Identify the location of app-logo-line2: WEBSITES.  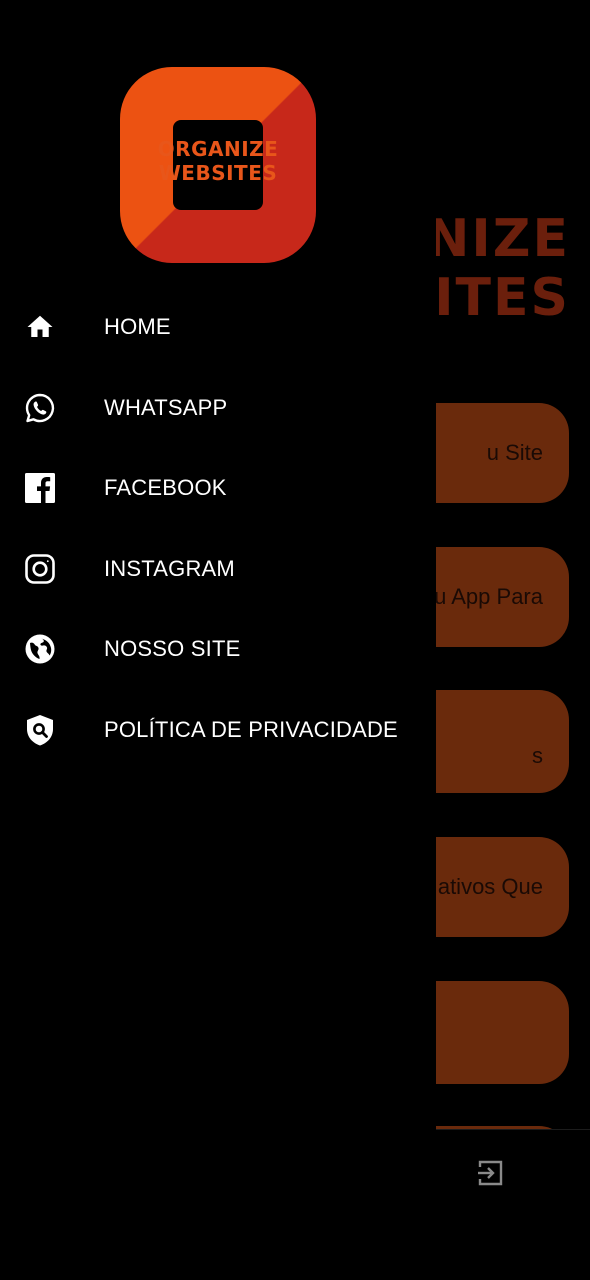
(218, 173).